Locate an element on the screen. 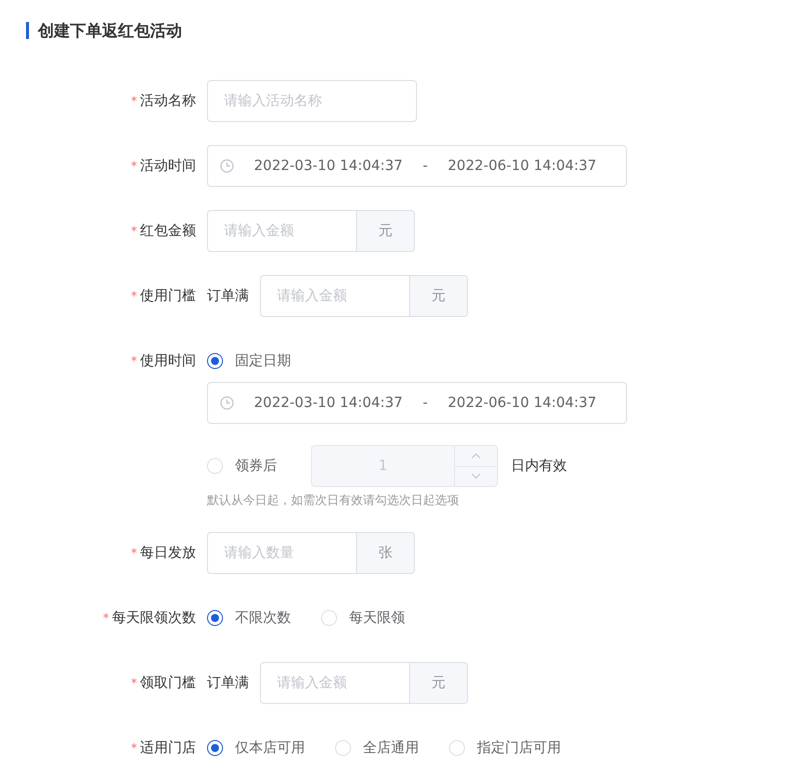 This screenshot has height=782, width=810. hint-text: 默认从今日起，如需次日有效请勾选次日起选项 is located at coordinates (333, 500).